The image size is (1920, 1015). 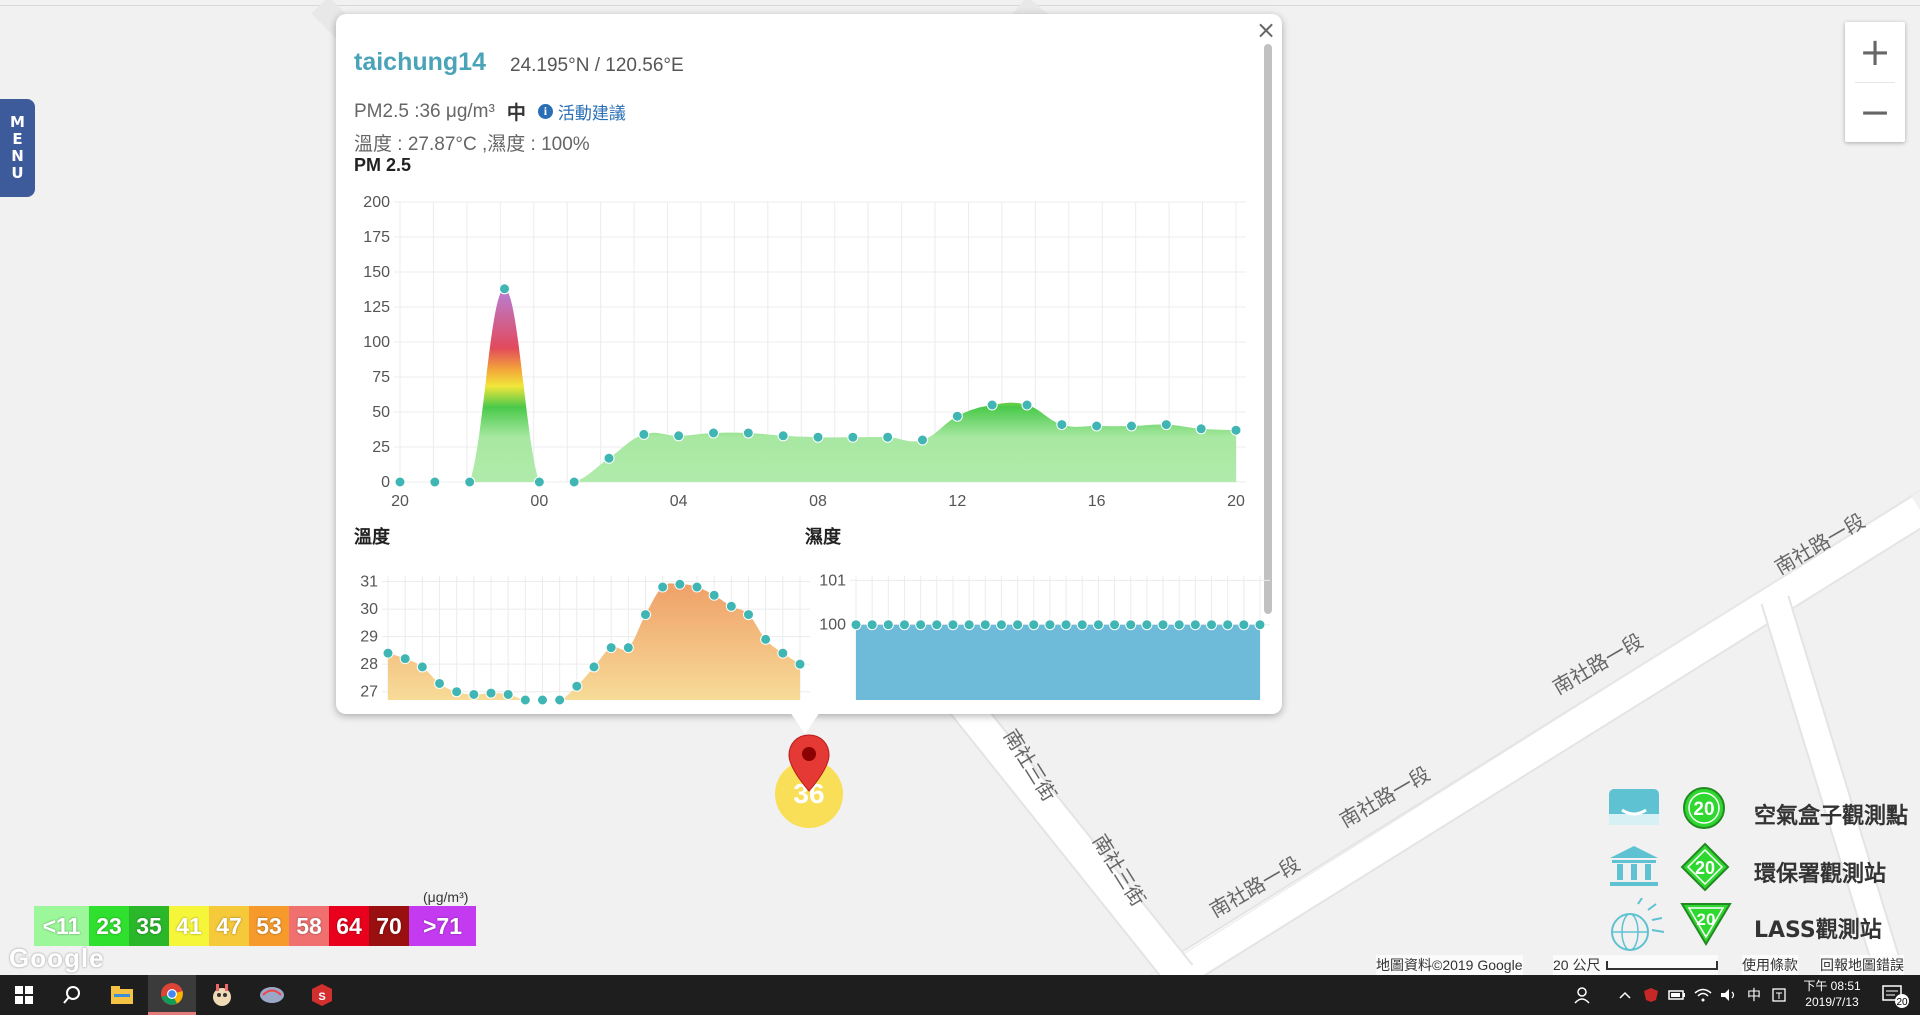 What do you see at coordinates (1625, 995) in the screenshot?
I see `chevron-up-icon` at bounding box center [1625, 995].